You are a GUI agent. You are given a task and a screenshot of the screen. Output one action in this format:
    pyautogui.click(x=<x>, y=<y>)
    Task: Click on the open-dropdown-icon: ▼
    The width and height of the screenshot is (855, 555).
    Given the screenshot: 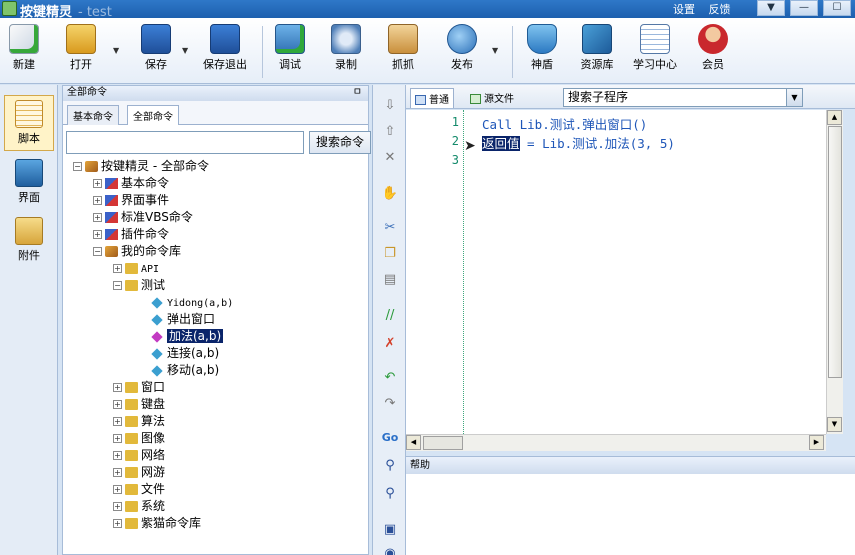 What is the action you would take?
    pyautogui.click(x=116, y=50)
    